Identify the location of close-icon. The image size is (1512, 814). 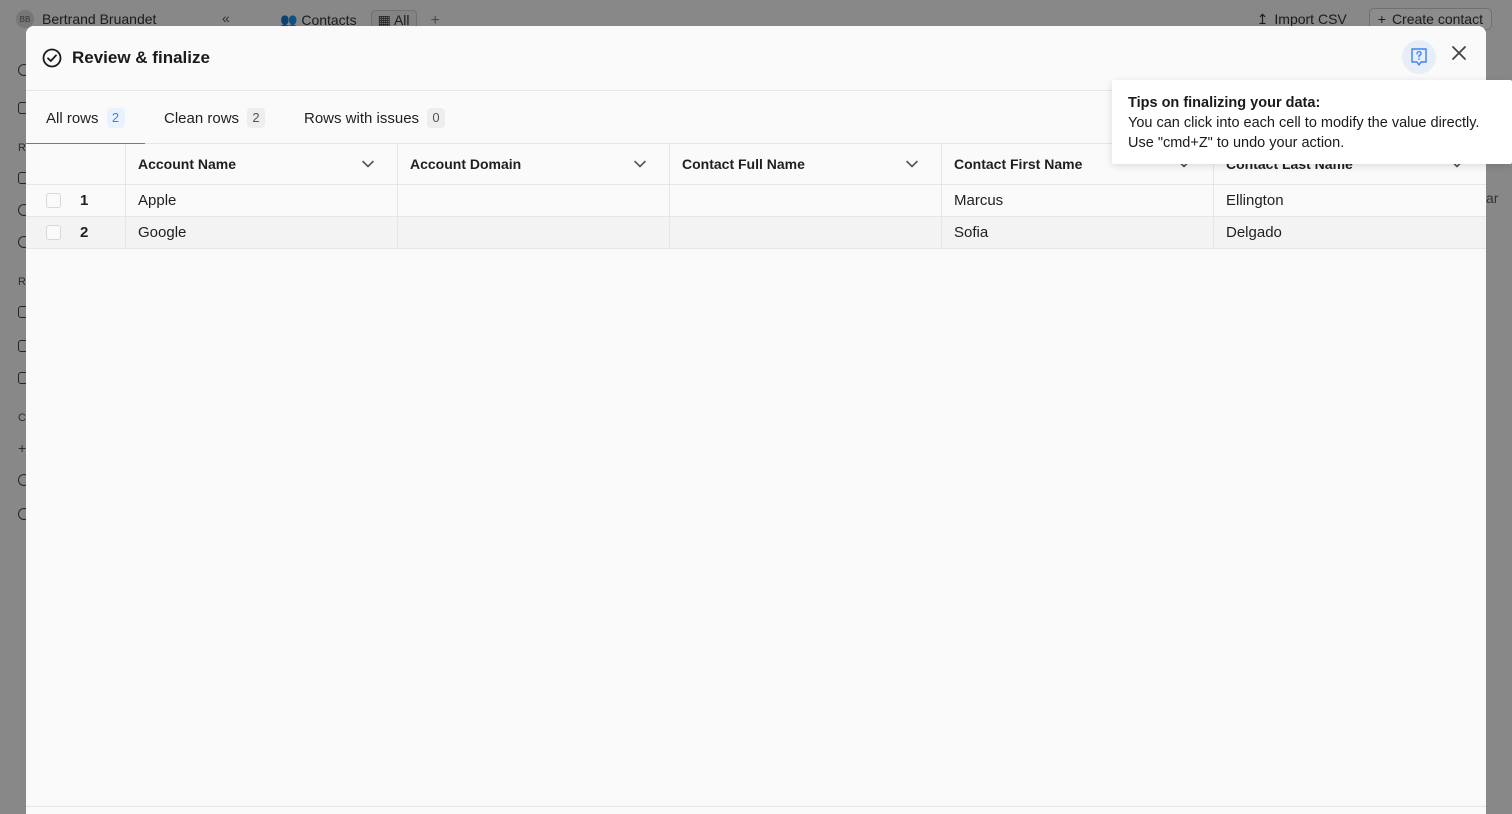
(1459, 53).